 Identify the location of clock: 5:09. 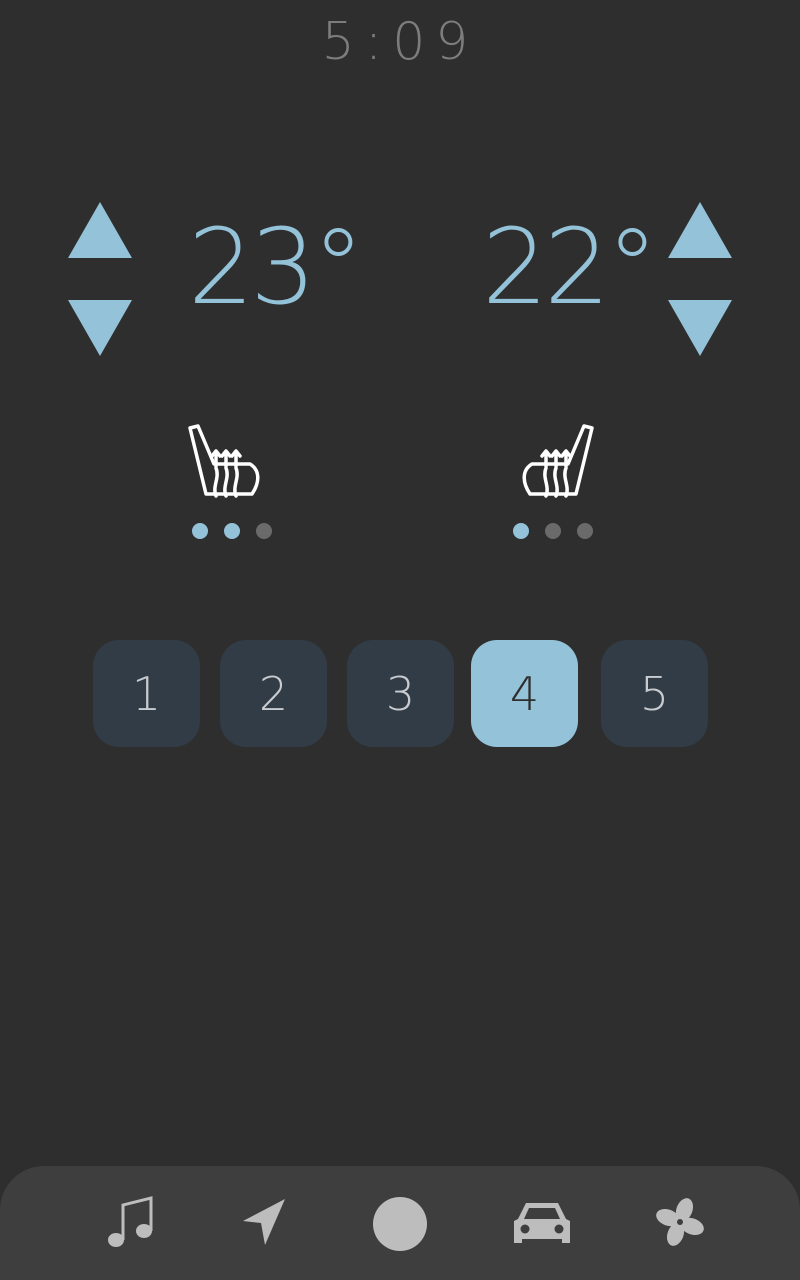
(400, 42).